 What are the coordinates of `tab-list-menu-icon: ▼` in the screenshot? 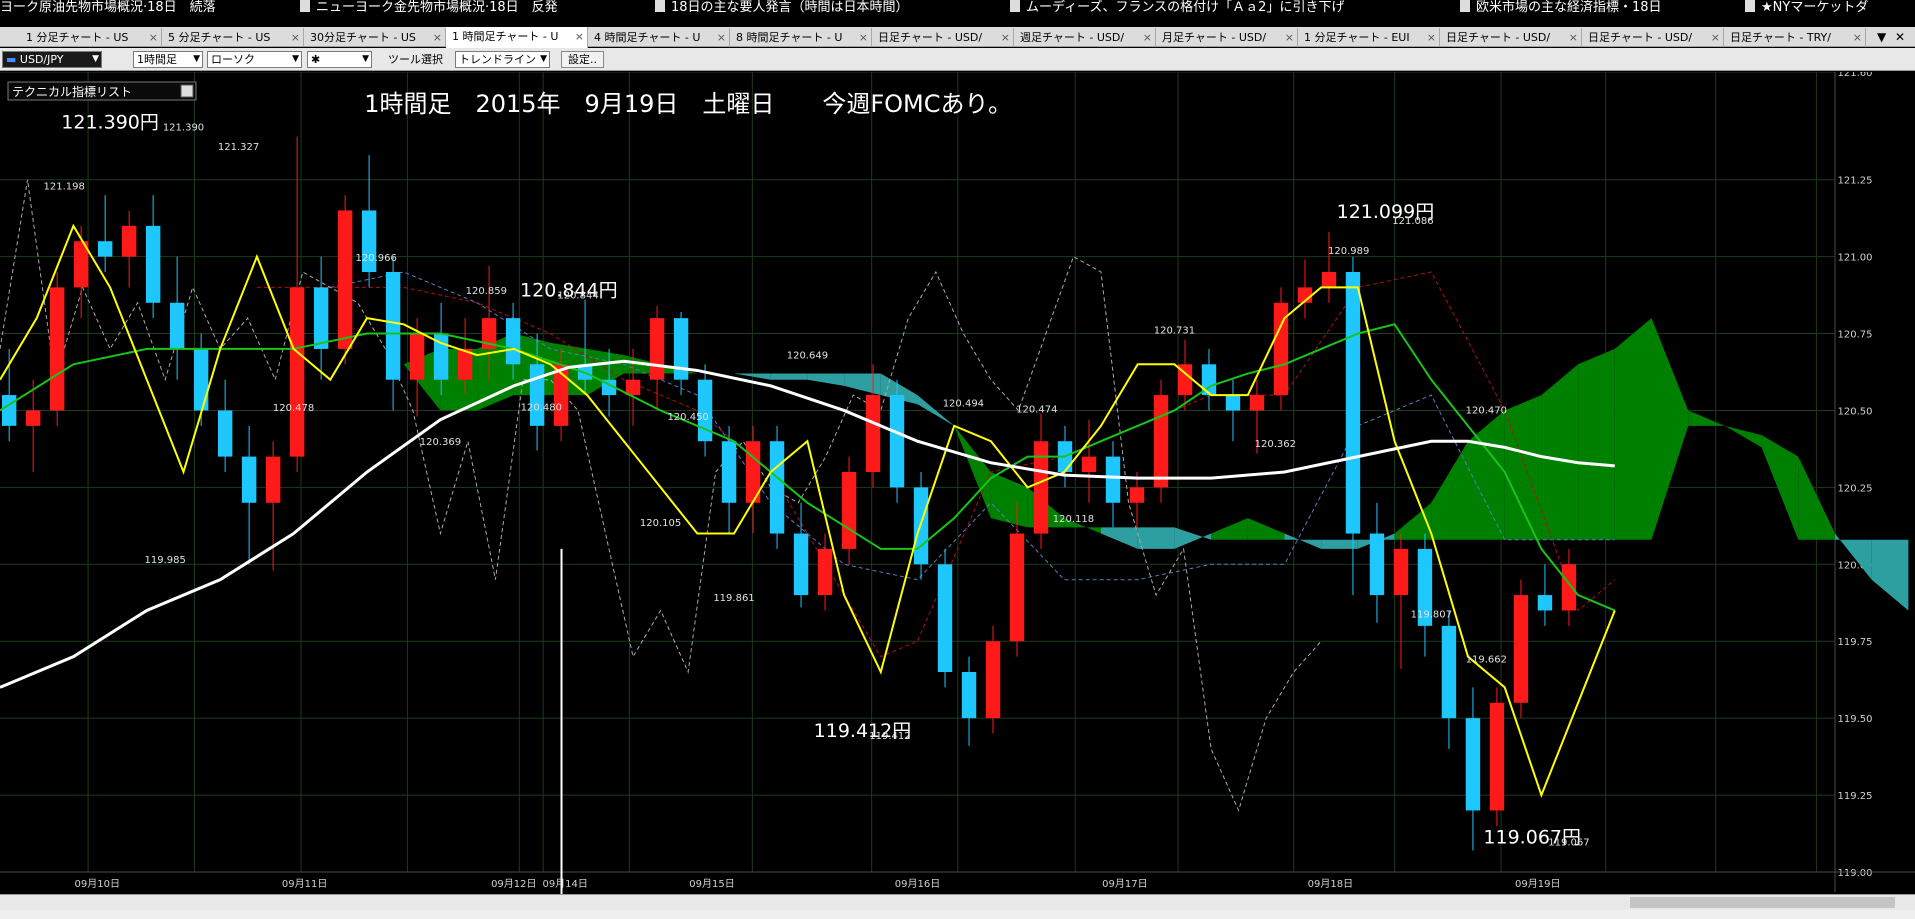 It's located at (1881, 37).